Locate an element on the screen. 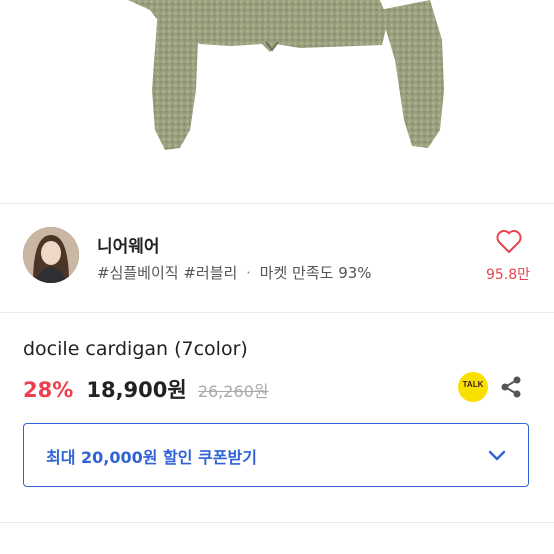 The width and height of the screenshot is (554, 554). avatar-image is located at coordinates (51, 255).